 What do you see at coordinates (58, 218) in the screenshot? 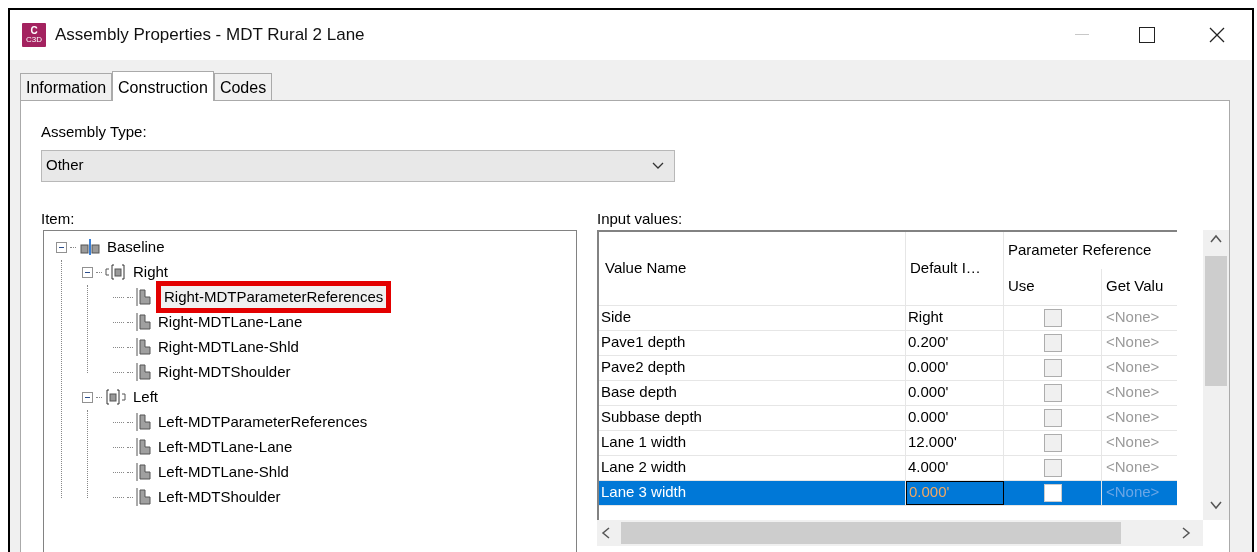
I see `item-label: Item:` at bounding box center [58, 218].